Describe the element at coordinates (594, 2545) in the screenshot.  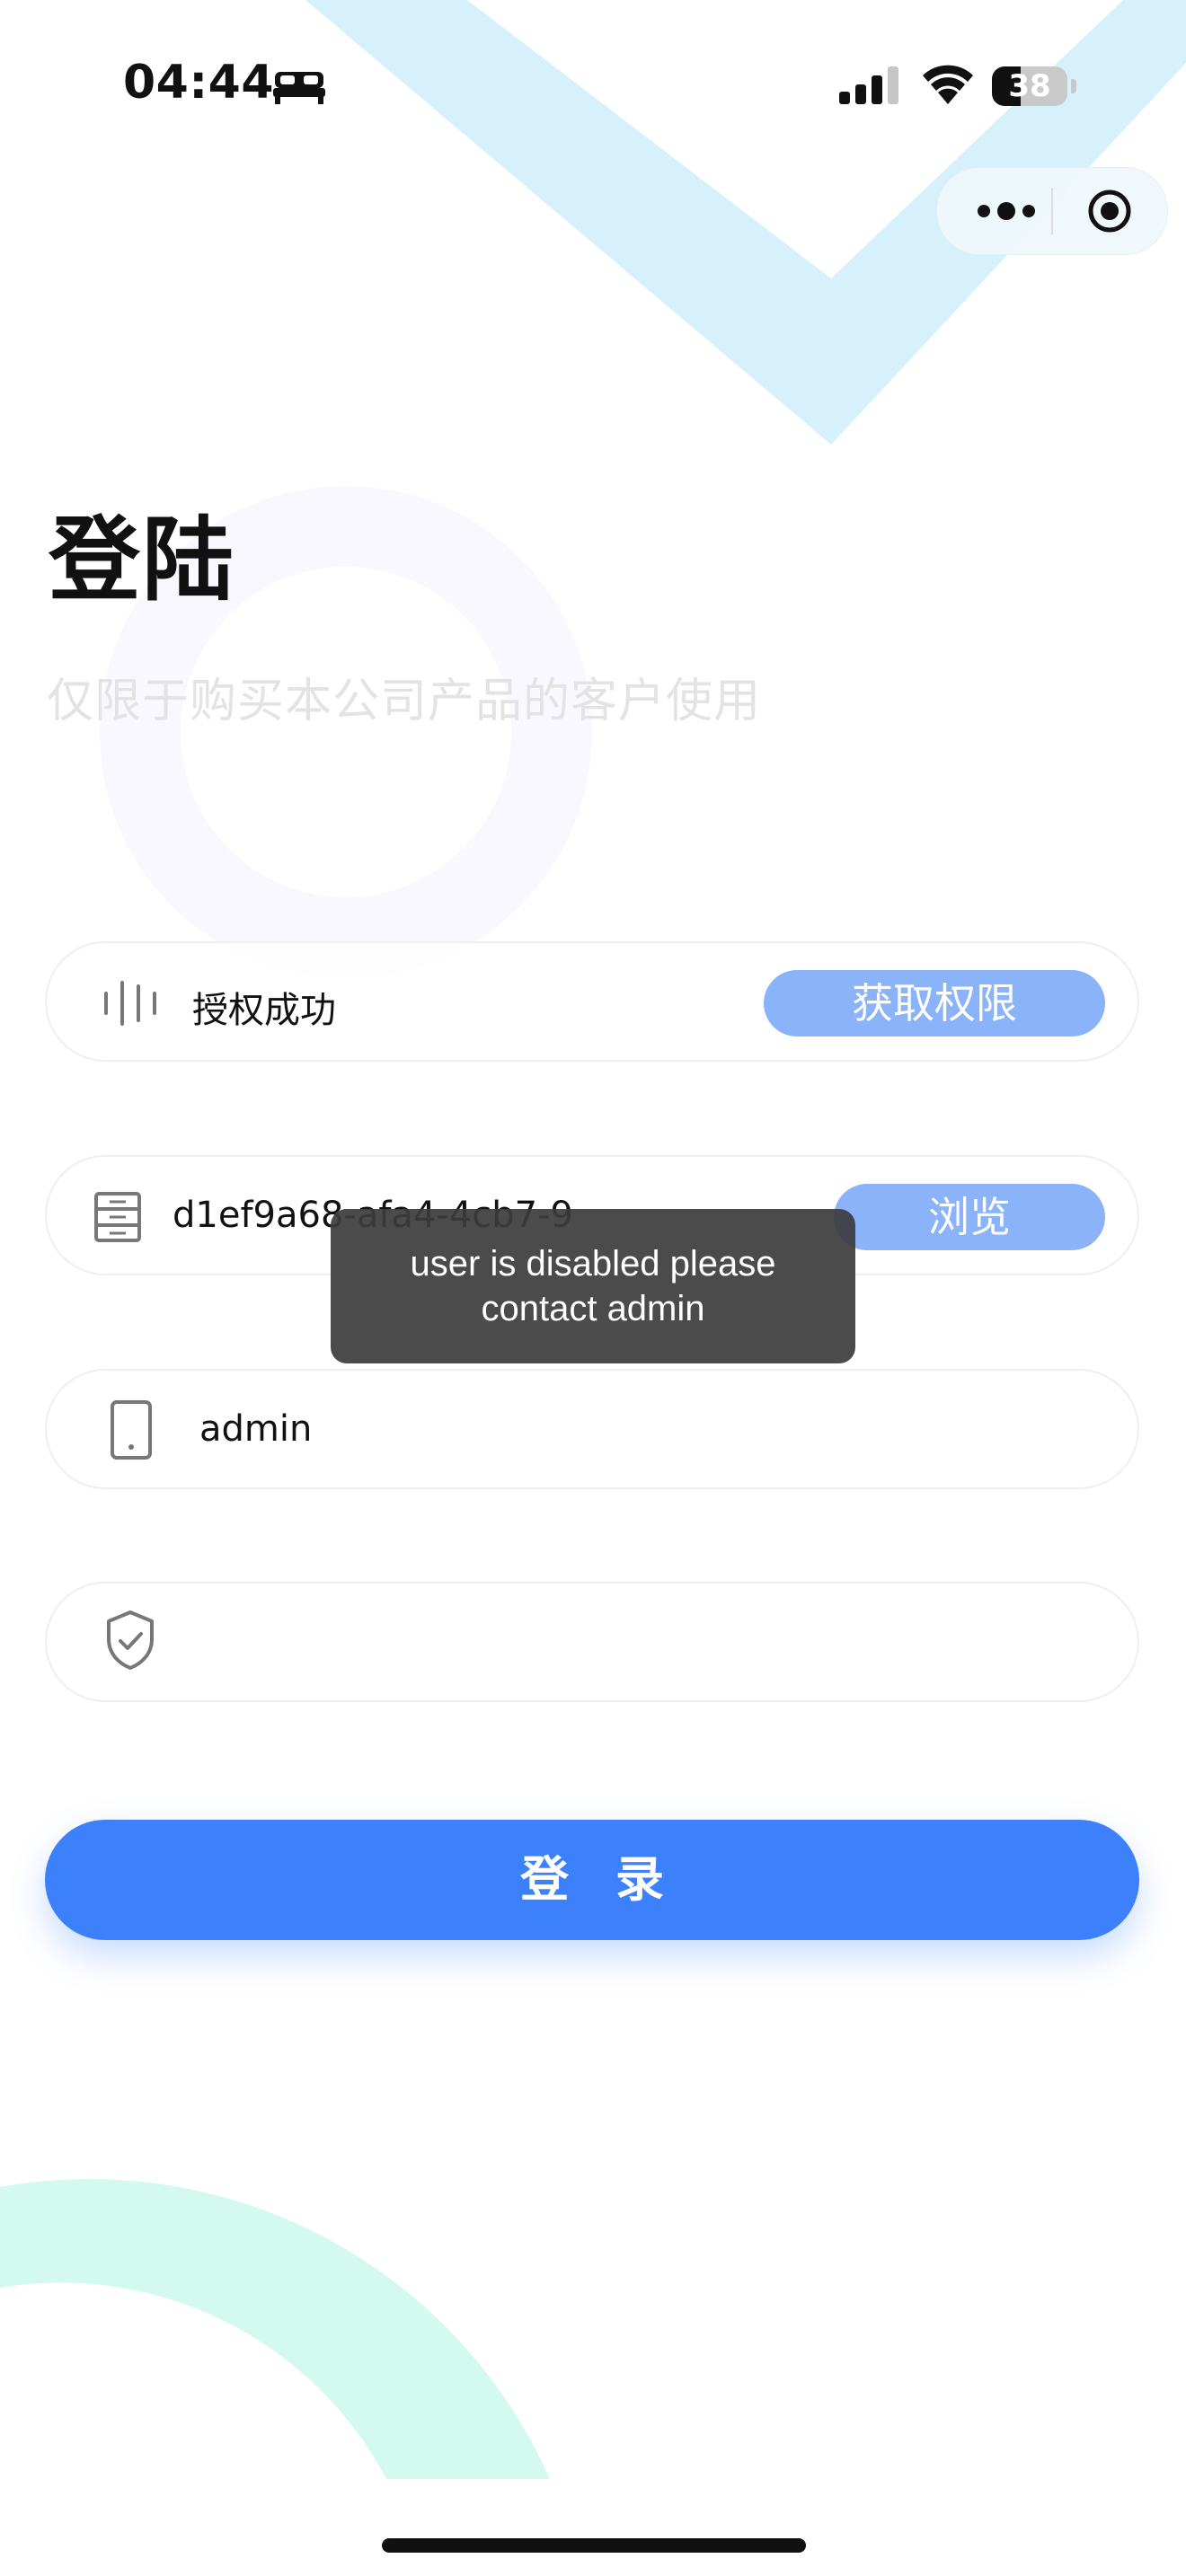
I see `home-indicator` at that location.